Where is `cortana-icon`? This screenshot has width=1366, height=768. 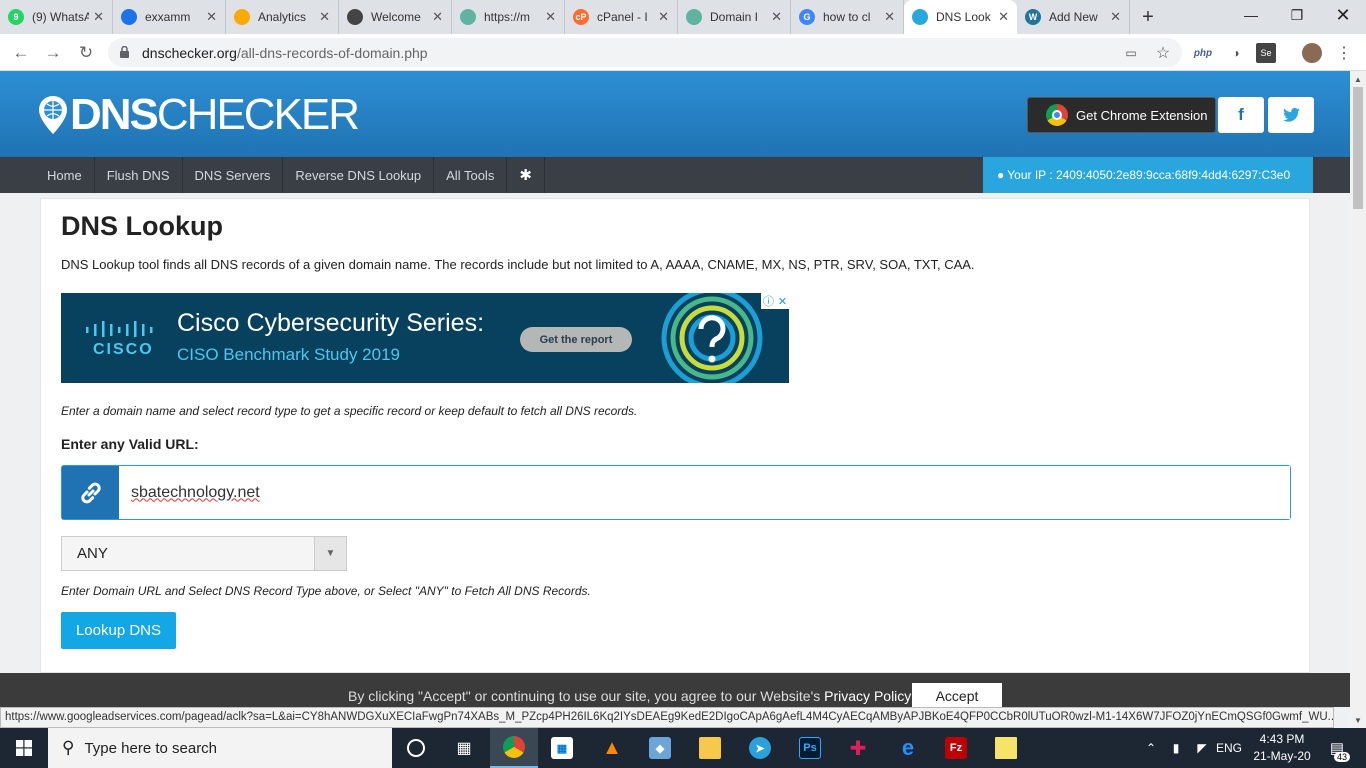
cortana-icon is located at coordinates (416, 748).